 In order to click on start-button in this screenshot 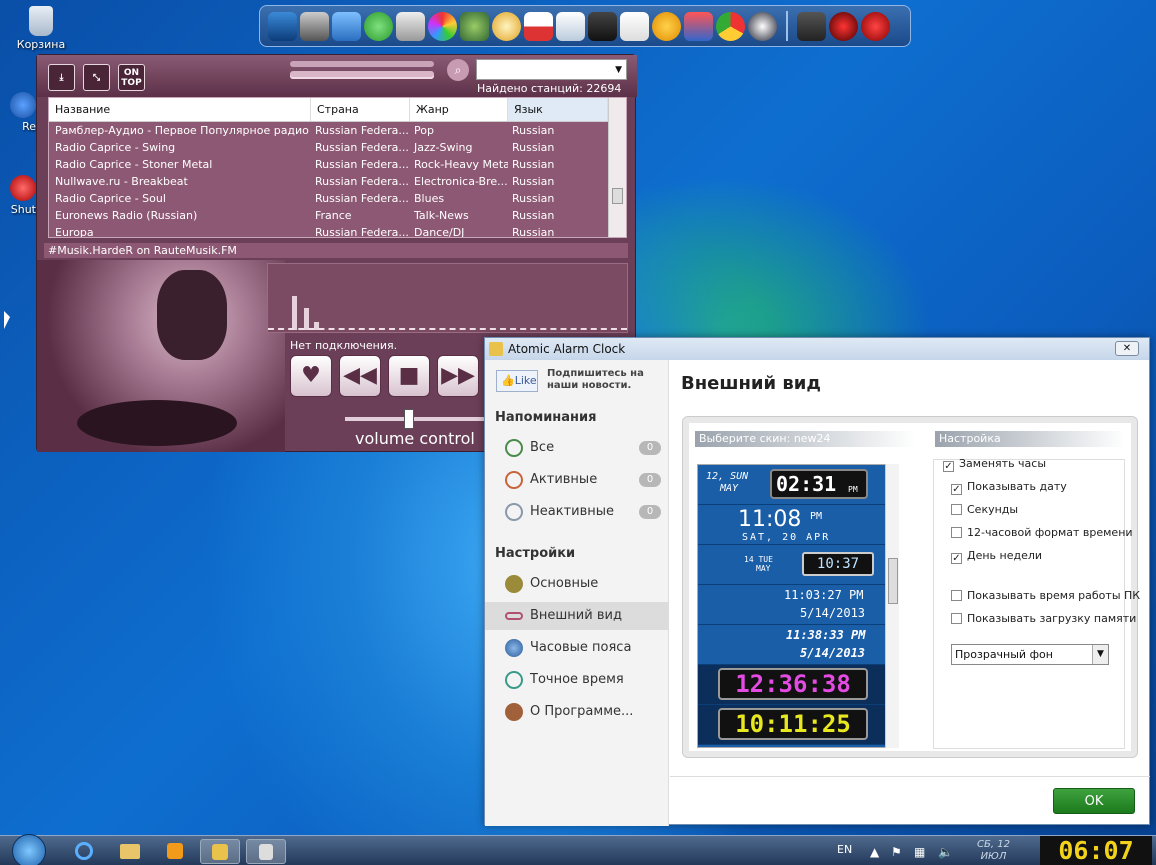, I will do `click(29, 849)`.